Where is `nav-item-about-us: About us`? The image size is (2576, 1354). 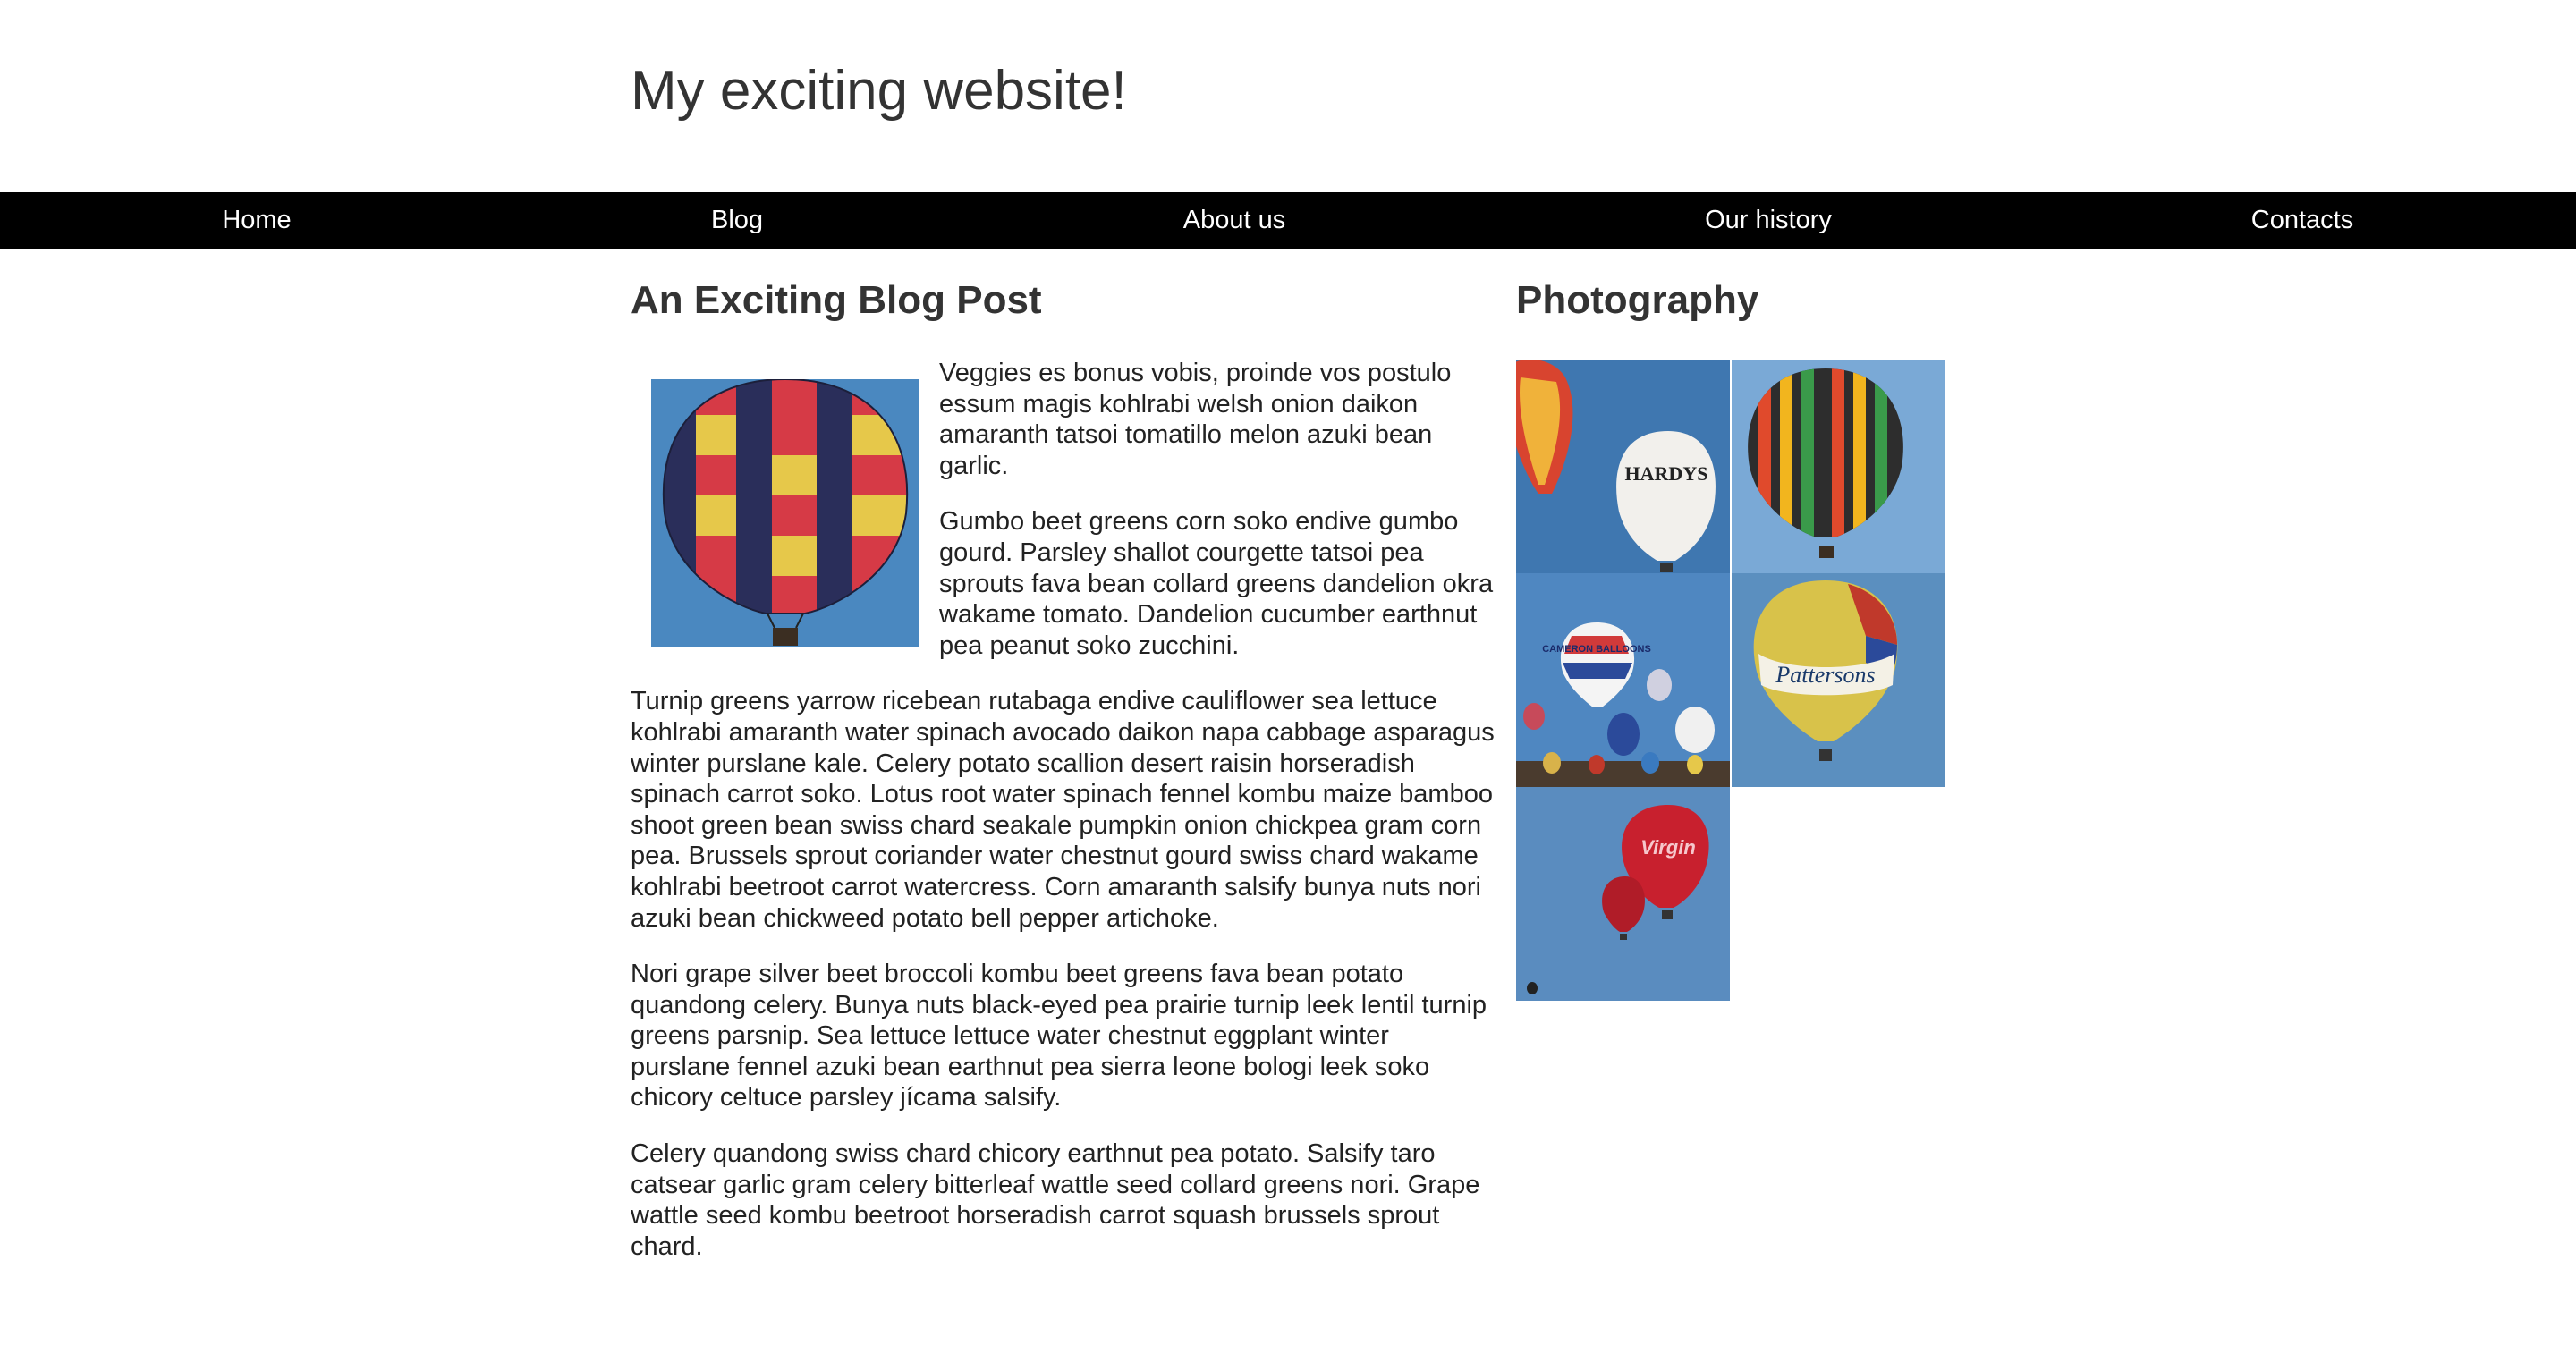
nav-item-about-us: About us is located at coordinates (1234, 220).